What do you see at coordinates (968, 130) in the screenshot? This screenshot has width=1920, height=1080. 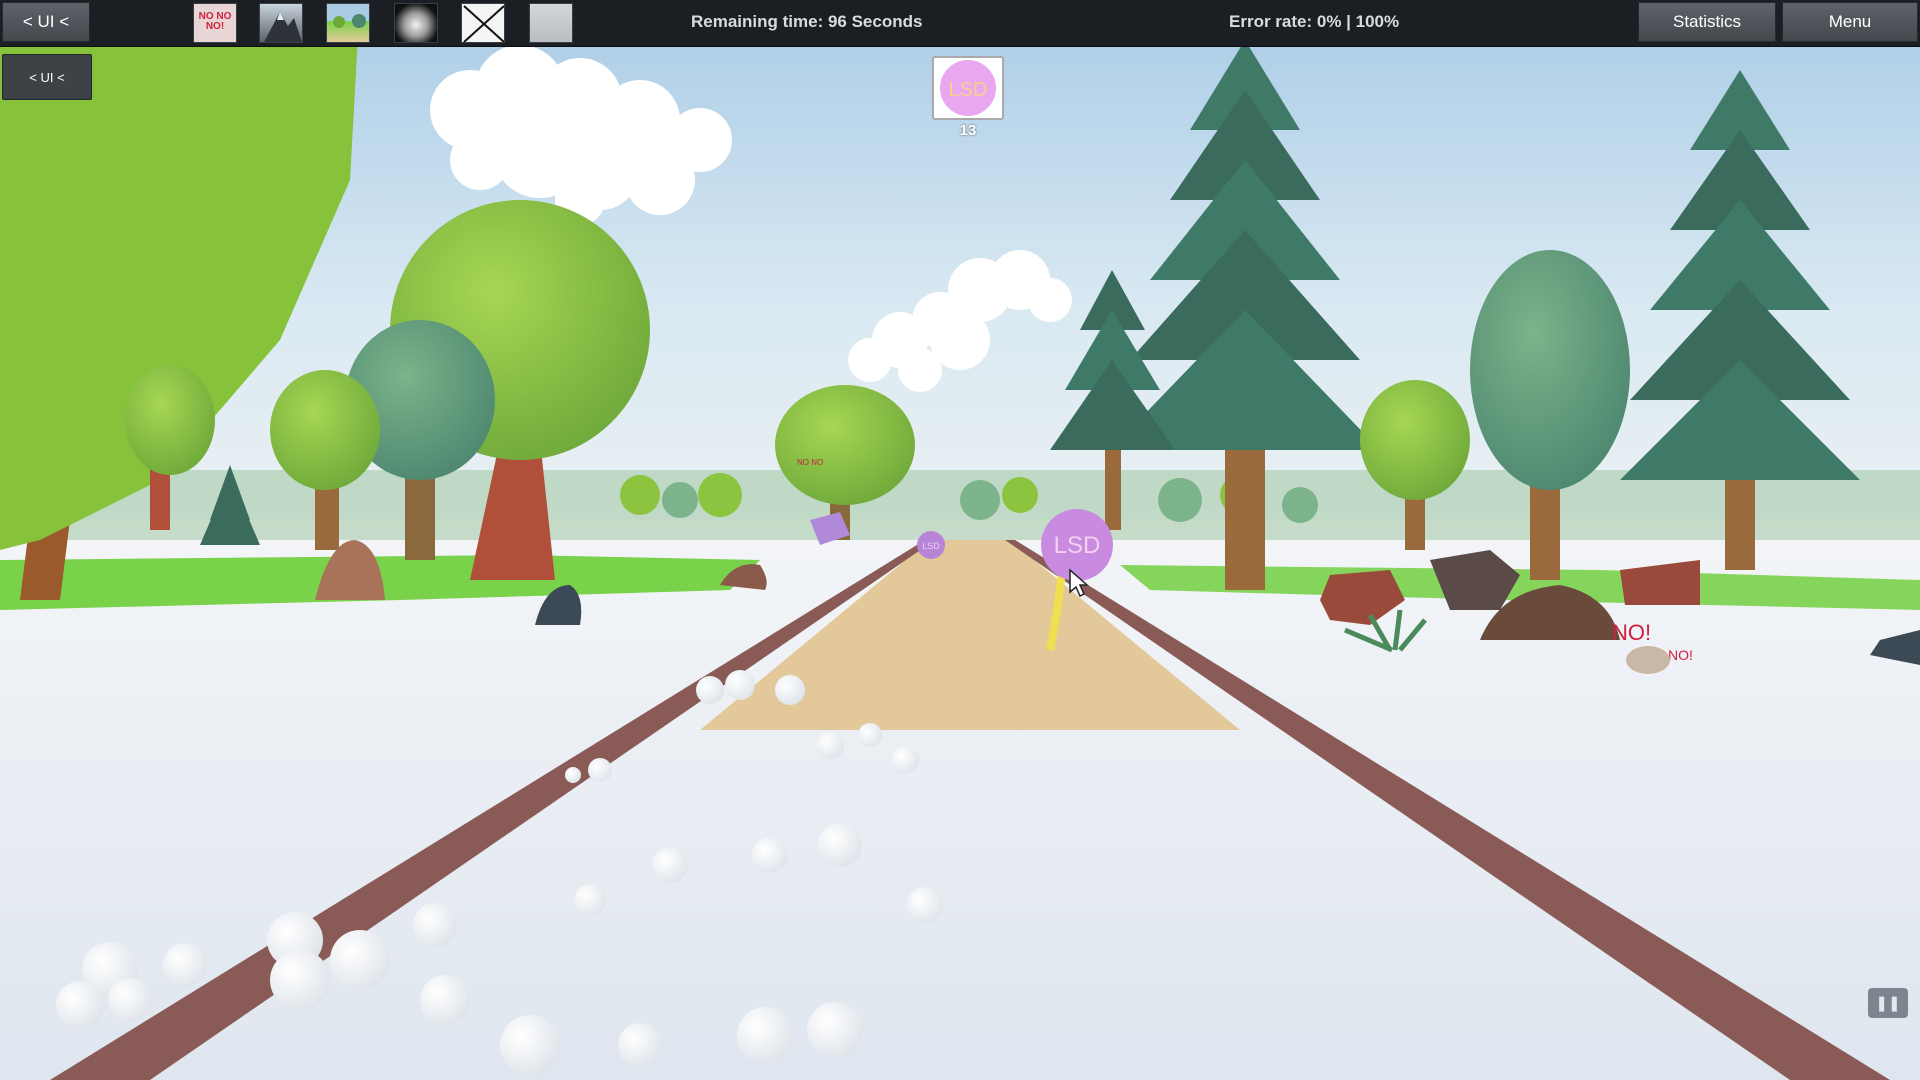 I see `target-count: 13` at bounding box center [968, 130].